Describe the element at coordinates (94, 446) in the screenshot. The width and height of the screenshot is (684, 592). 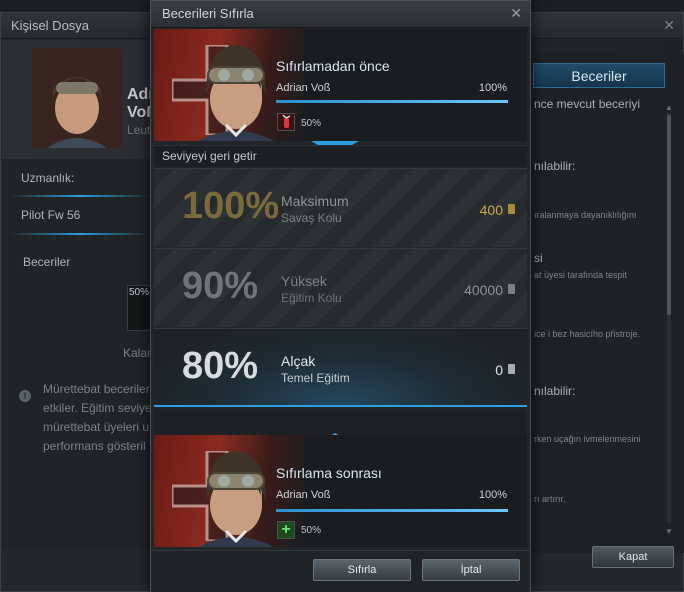
I see `info-line: performans gösteril` at that location.